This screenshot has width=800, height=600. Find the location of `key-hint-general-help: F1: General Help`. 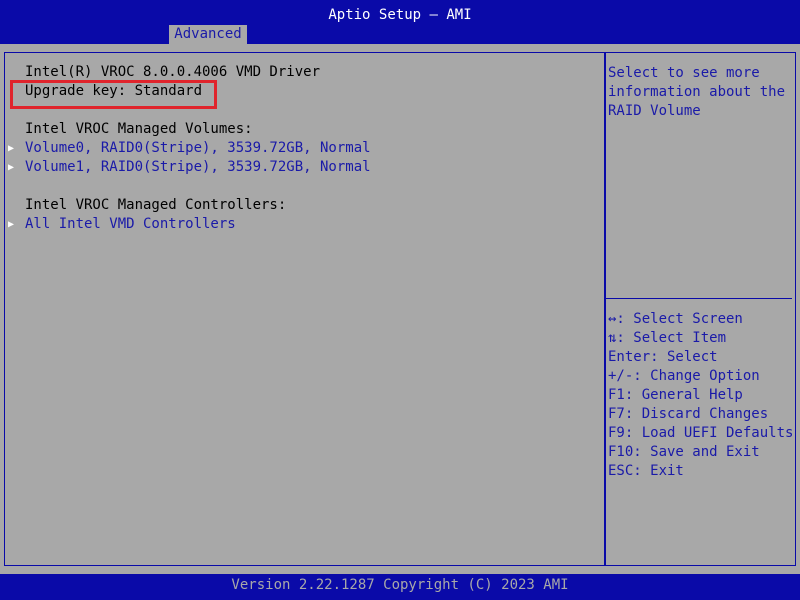

key-hint-general-help: F1: General Help is located at coordinates (675, 395).